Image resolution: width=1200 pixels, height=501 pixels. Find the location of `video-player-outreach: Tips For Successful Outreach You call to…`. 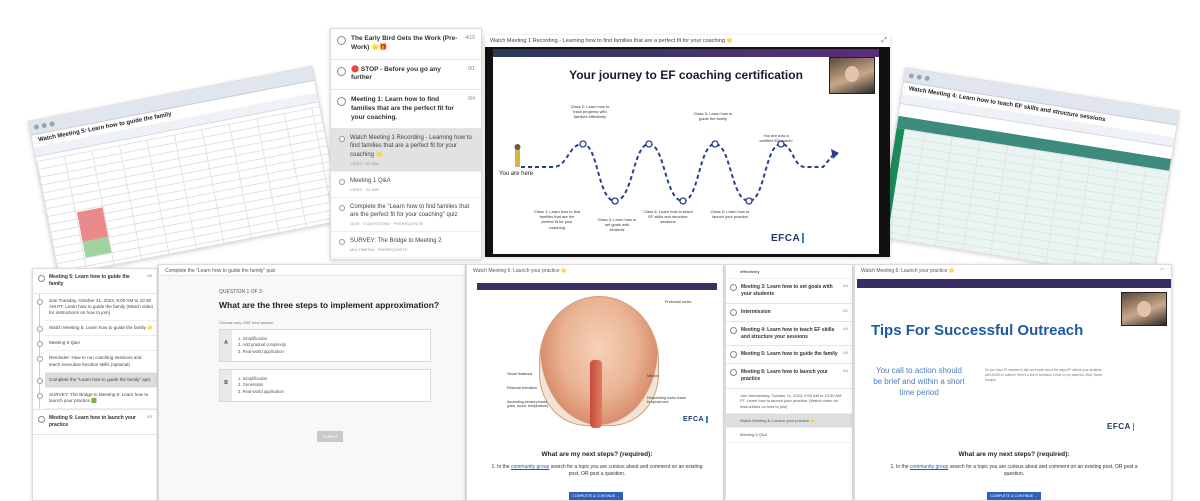

video-player-outreach: Tips For Successful Outreach You call to… is located at coordinates (1014, 362).